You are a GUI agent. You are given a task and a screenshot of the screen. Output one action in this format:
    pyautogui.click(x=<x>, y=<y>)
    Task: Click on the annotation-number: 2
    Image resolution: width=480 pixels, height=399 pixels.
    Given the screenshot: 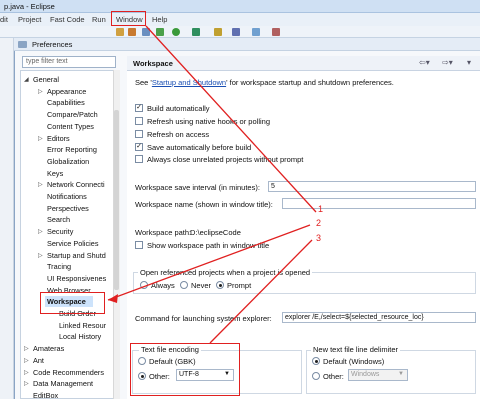 What is the action you would take?
    pyautogui.click(x=319, y=223)
    